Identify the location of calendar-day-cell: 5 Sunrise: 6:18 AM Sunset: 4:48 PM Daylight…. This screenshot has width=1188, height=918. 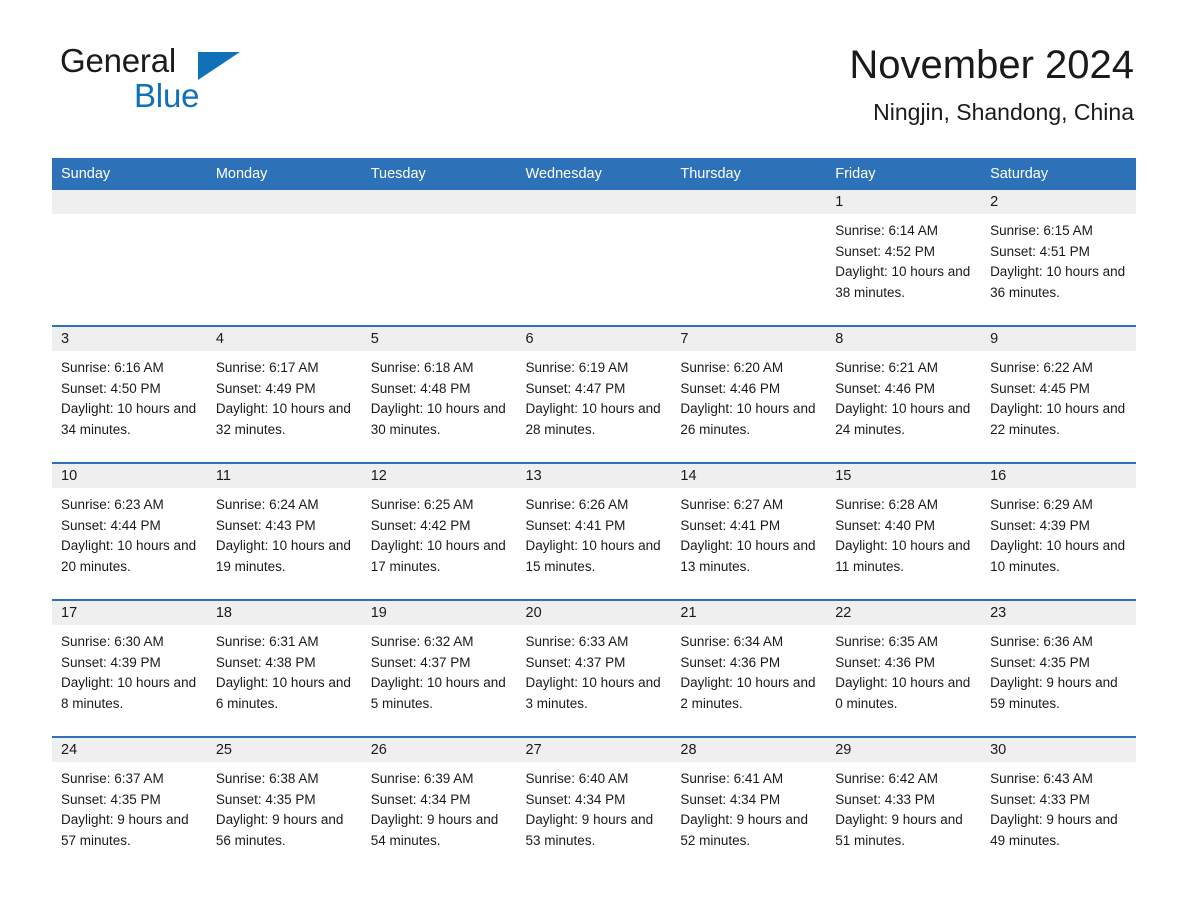
(439, 394).